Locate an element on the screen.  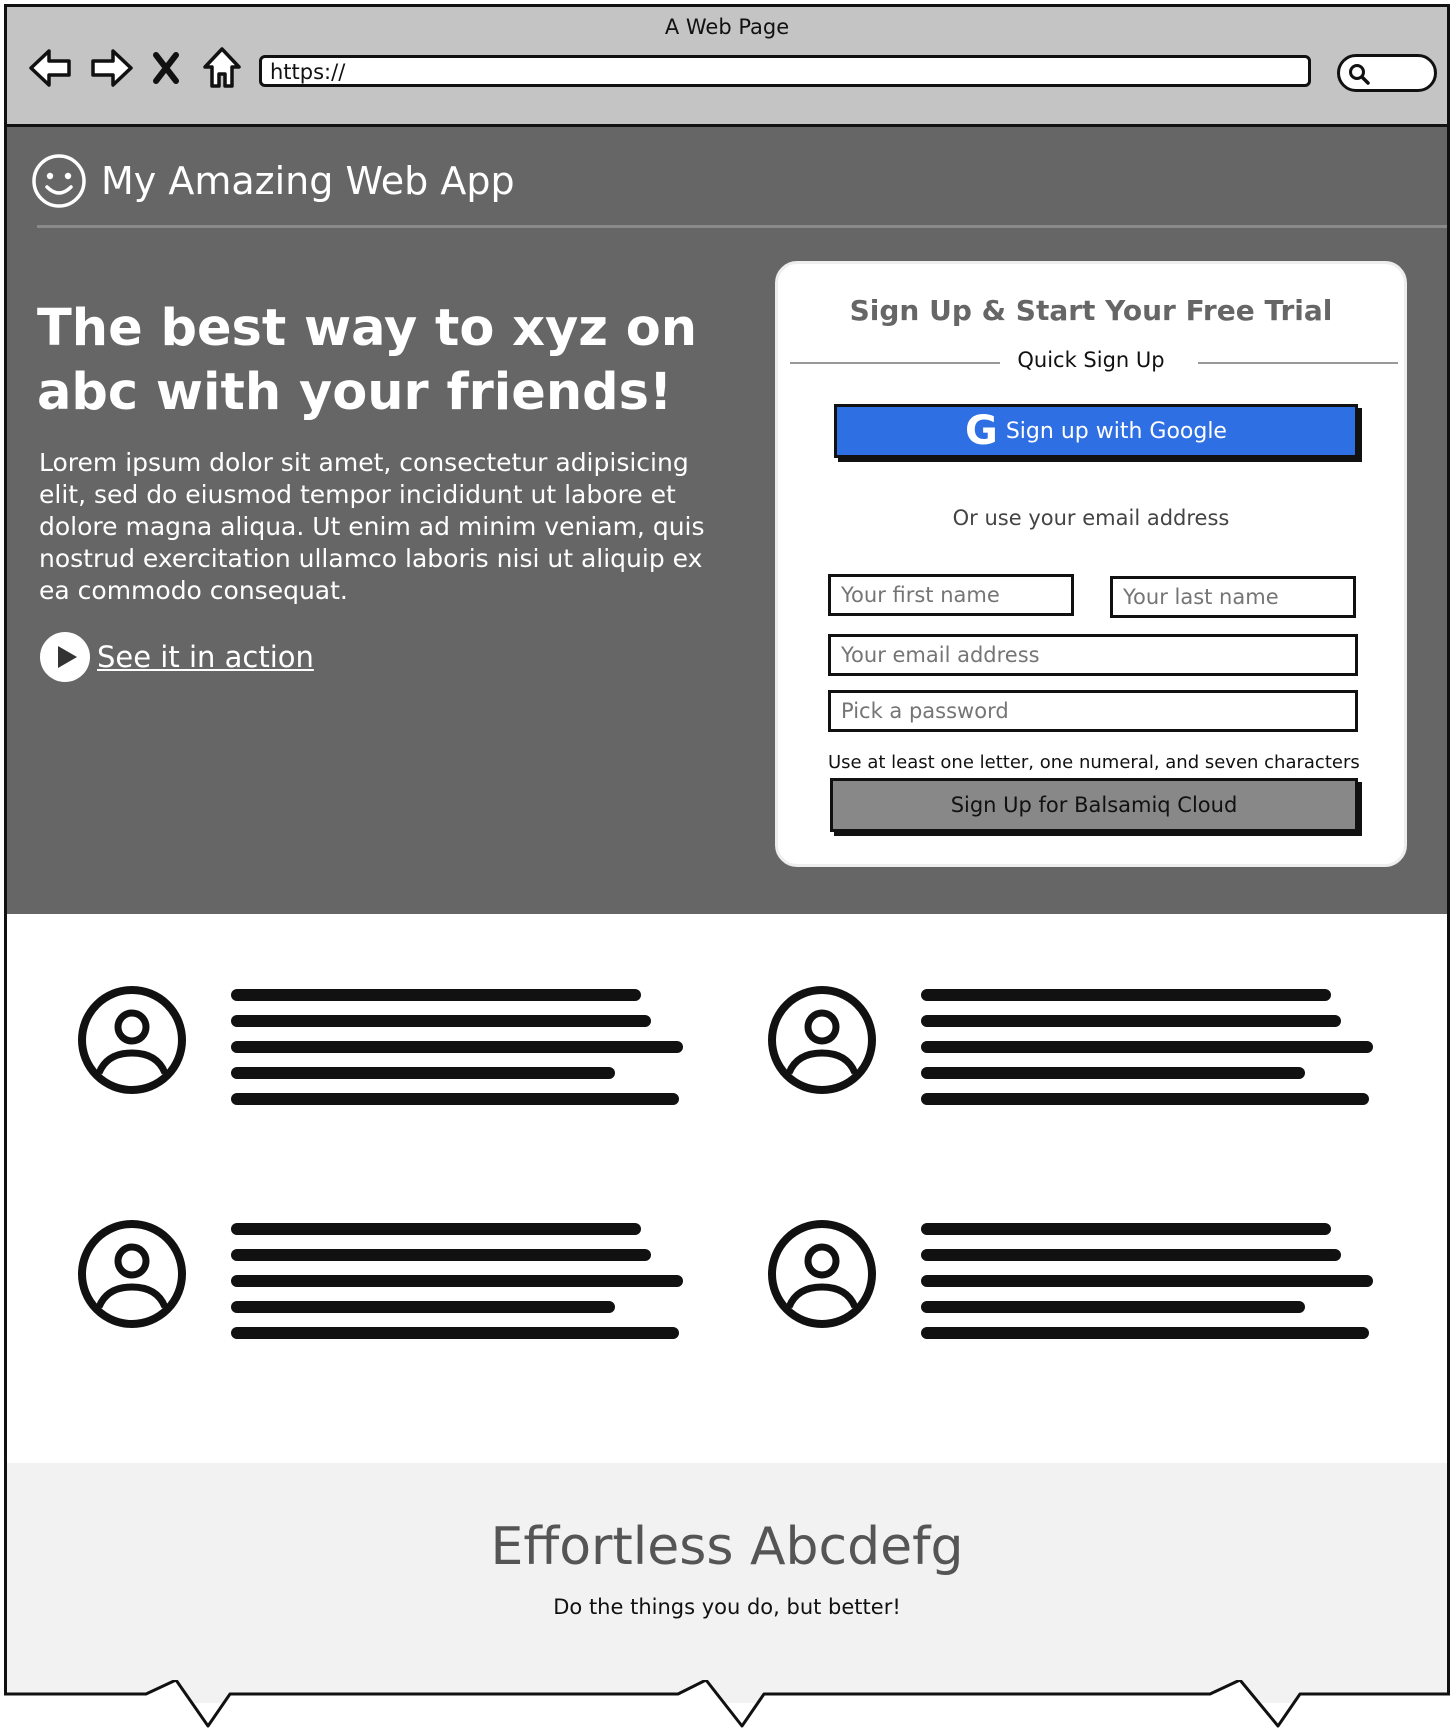
quick-signup-divider: Quick Sign Up is located at coordinates (1091, 363).